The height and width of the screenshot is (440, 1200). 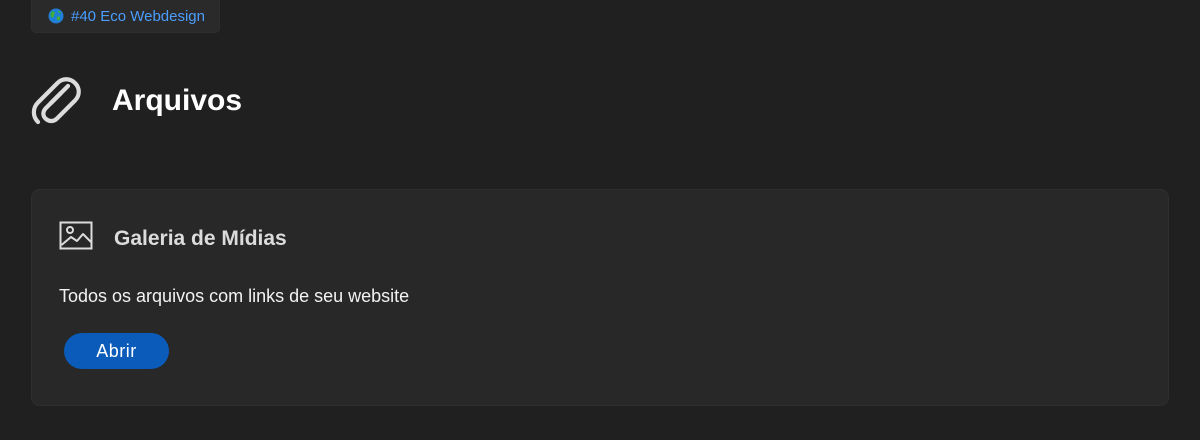 I want to click on open-button: Abrir, so click(x=116, y=351).